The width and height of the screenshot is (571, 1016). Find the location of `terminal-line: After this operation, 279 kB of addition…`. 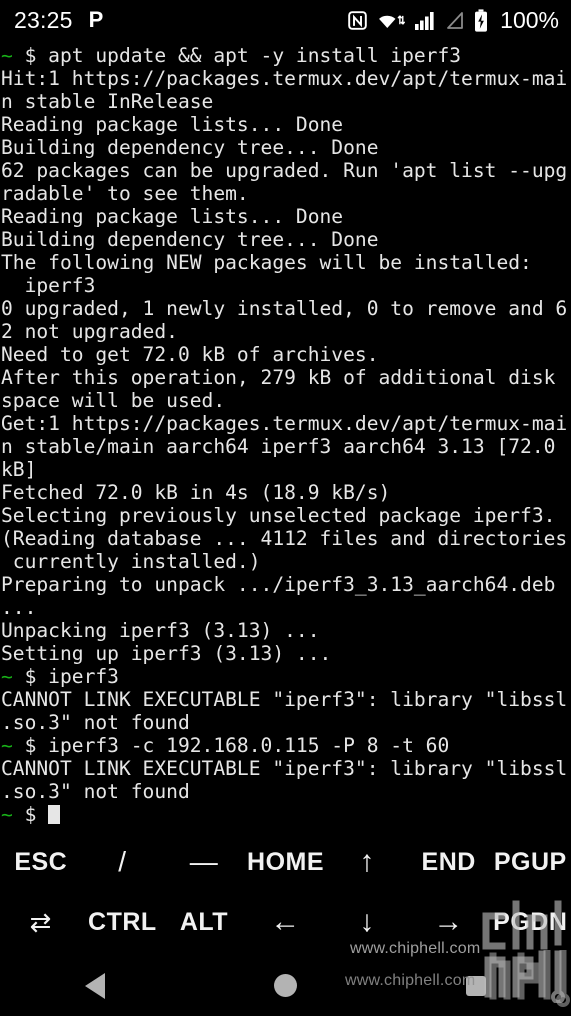

terminal-line: After this operation, 279 kB of addition… is located at coordinates (286, 377).